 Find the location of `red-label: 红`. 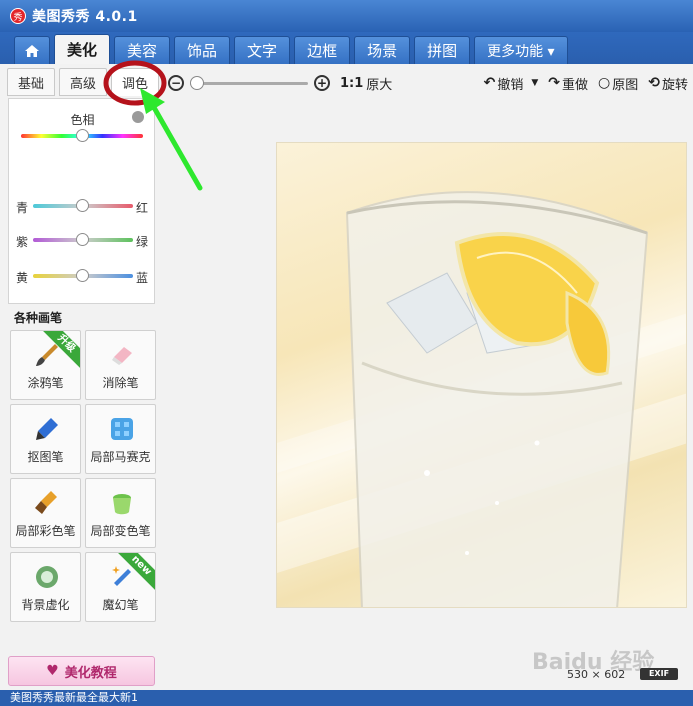

red-label: 红 is located at coordinates (142, 208).